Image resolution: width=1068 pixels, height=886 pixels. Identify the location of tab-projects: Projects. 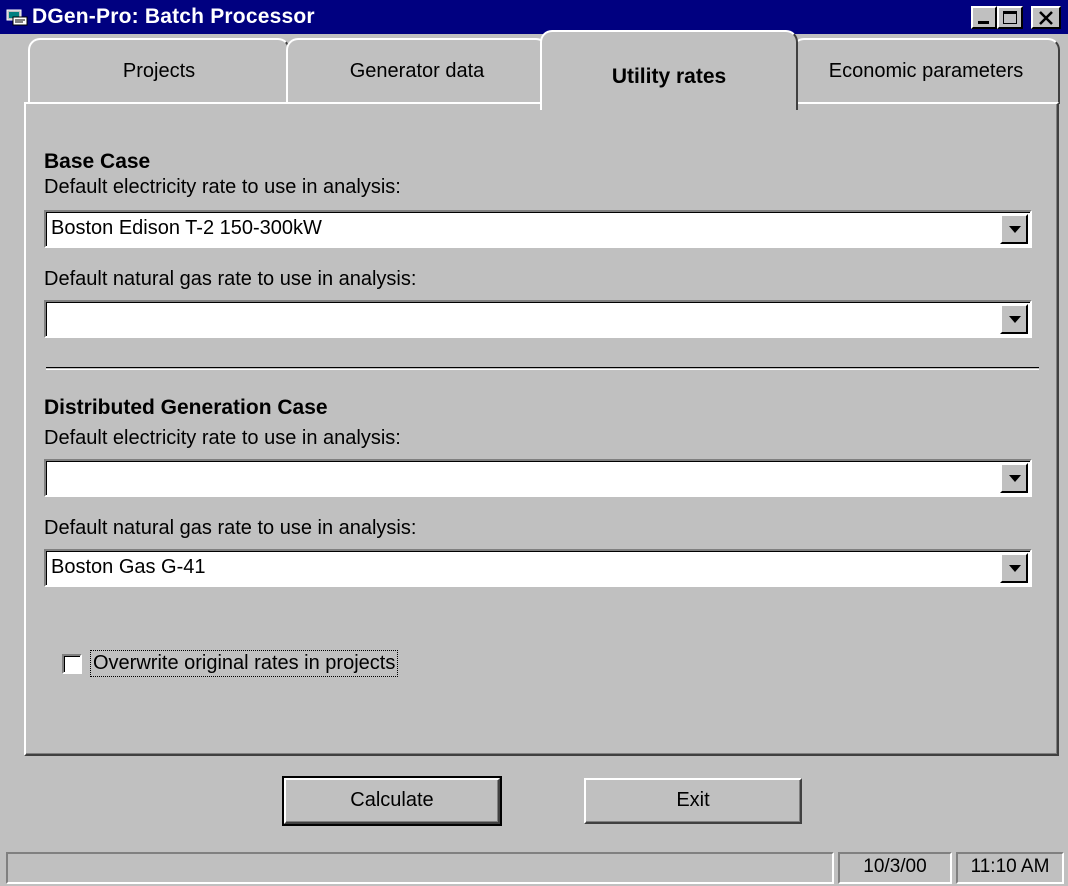
(159, 71).